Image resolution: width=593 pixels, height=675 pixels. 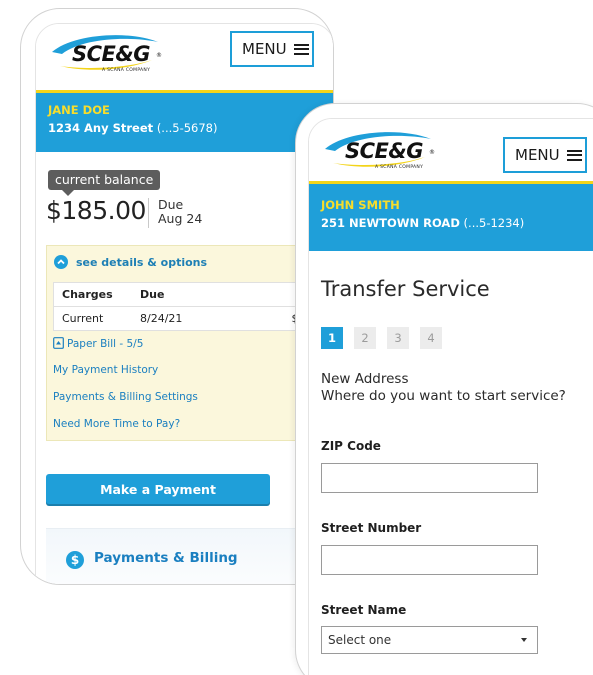 I want to click on charges-table: Charges Due Current 8/24/21 $185.00, so click(x=193, y=306).